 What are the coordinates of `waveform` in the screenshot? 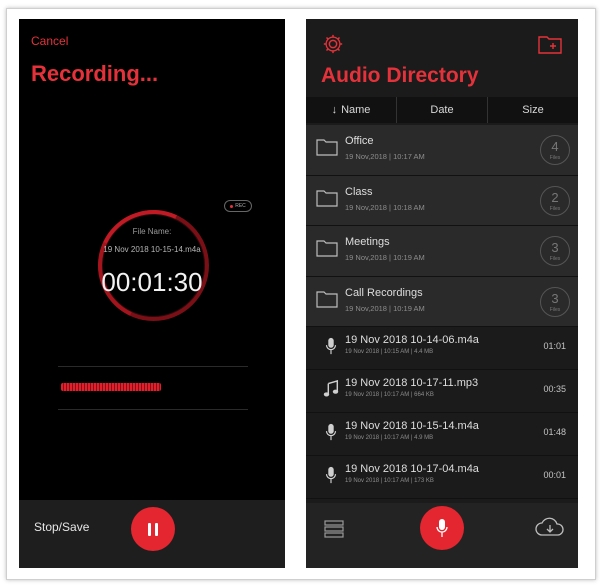 It's located at (111, 387).